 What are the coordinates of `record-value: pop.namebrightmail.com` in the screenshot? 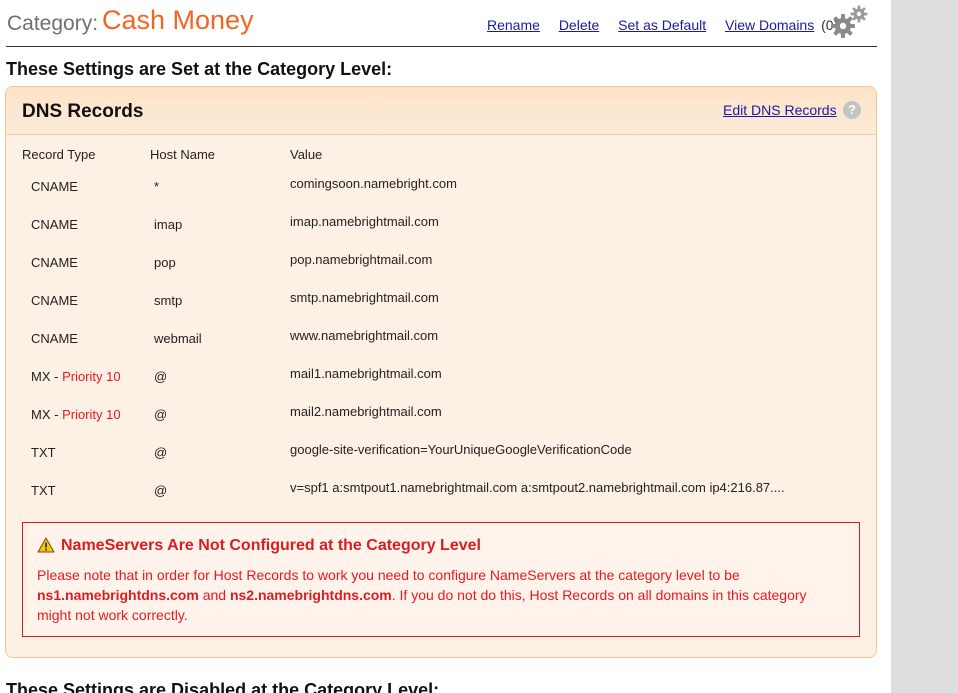 It's located at (361, 259).